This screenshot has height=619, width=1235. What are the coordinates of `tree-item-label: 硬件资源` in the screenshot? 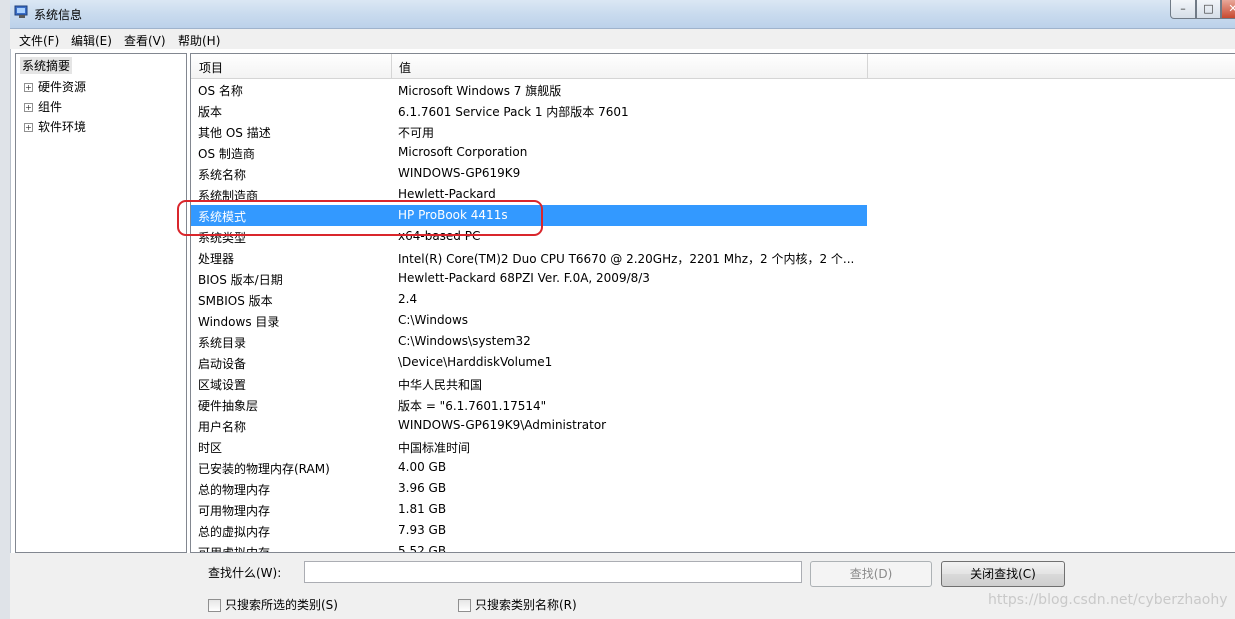 It's located at (62, 87).